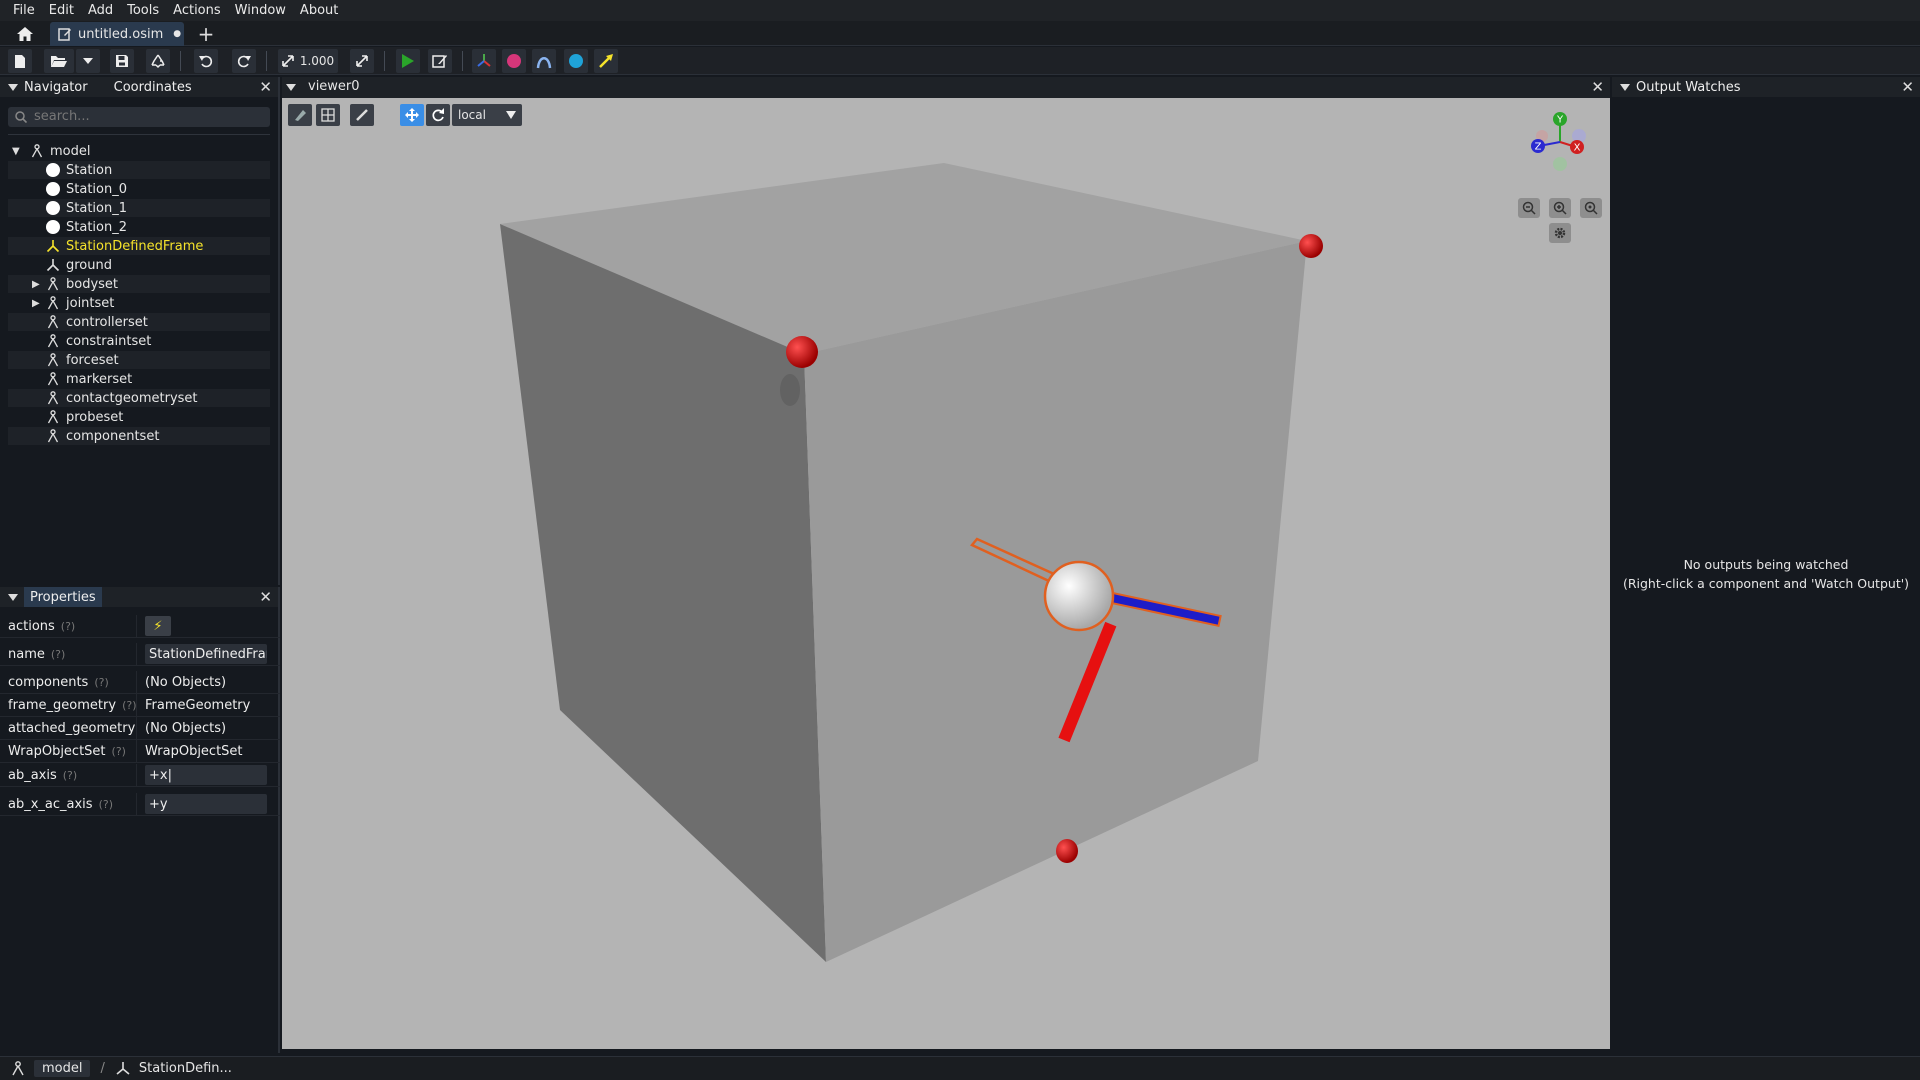  What do you see at coordinates (143, 10) in the screenshot?
I see `menu-tools: Tools` at bounding box center [143, 10].